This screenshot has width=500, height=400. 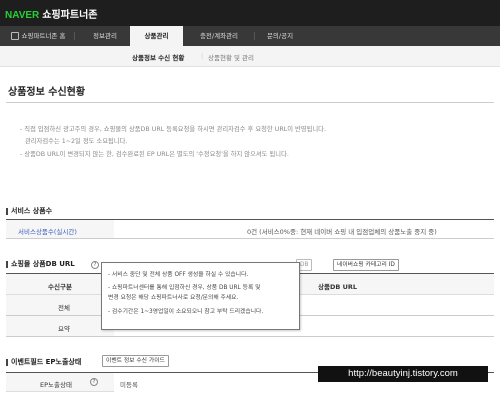 What do you see at coordinates (342, 232) in the screenshot?
I see `service-count-value: 0건 (서비스0%중: 현재 네이버 쇼핑 내 입점업체의 상품노출 중지 중)` at bounding box center [342, 232].